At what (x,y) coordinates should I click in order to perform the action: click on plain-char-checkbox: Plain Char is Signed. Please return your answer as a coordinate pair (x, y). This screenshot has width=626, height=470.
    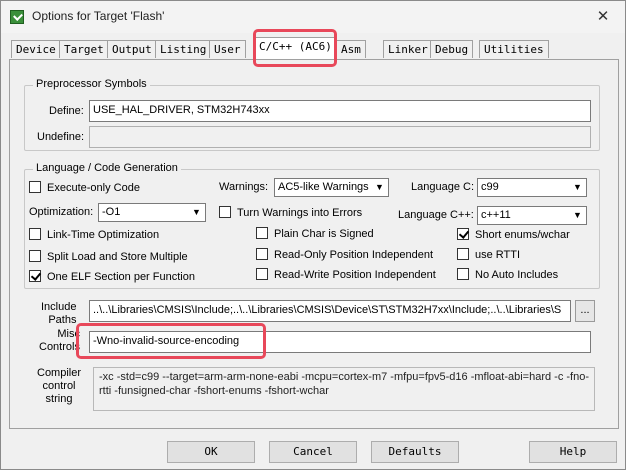
    Looking at the image, I should click on (315, 234).